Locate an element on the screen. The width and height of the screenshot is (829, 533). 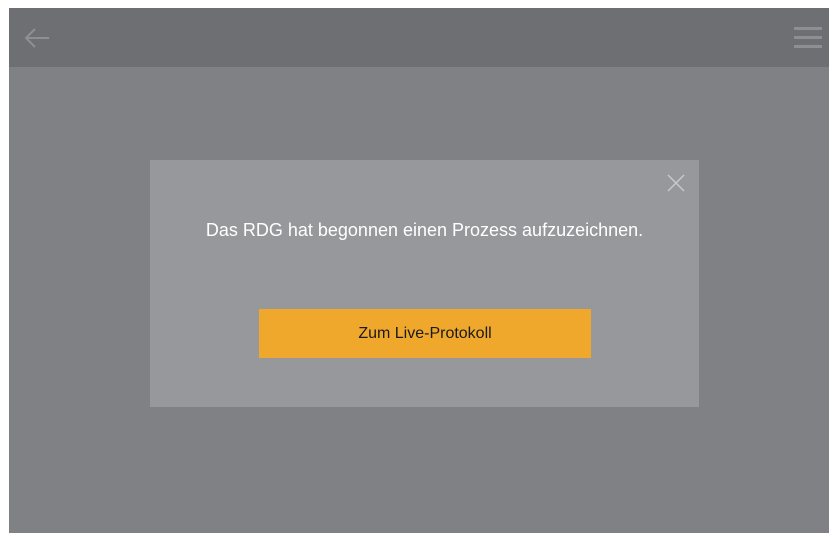
live-protocol-button: Zum Live-Protokoll is located at coordinates (425, 333).